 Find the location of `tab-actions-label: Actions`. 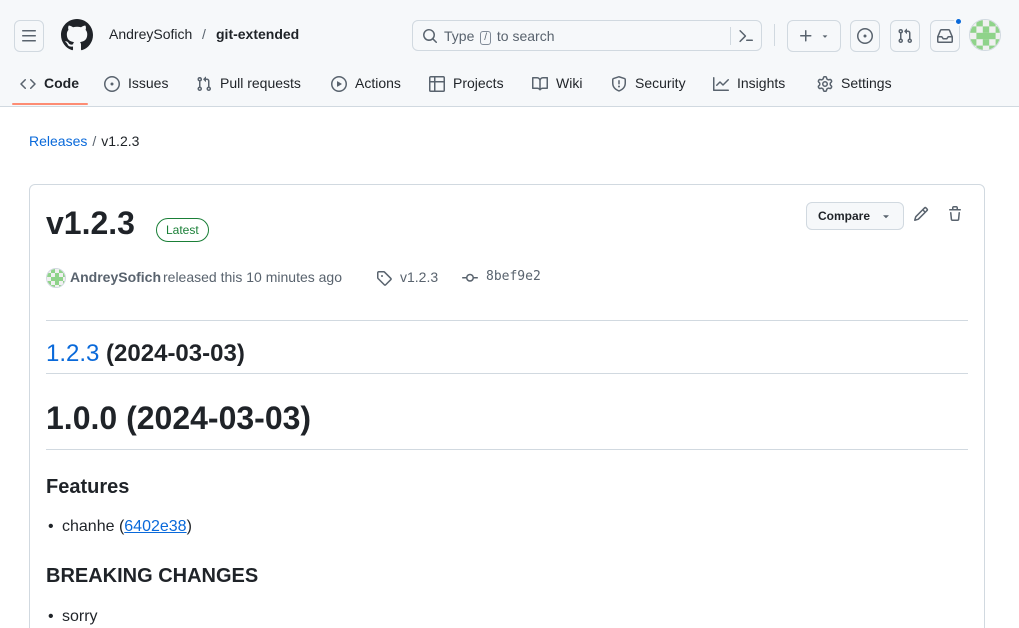

tab-actions-label: Actions is located at coordinates (378, 83).